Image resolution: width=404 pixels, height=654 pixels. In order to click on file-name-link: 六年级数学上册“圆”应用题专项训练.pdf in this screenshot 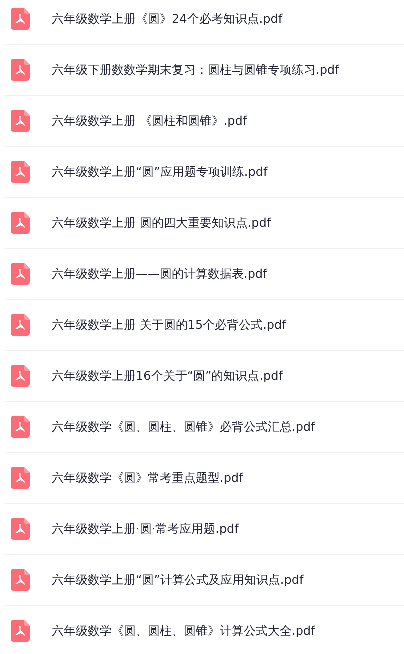, I will do `click(160, 172)`.